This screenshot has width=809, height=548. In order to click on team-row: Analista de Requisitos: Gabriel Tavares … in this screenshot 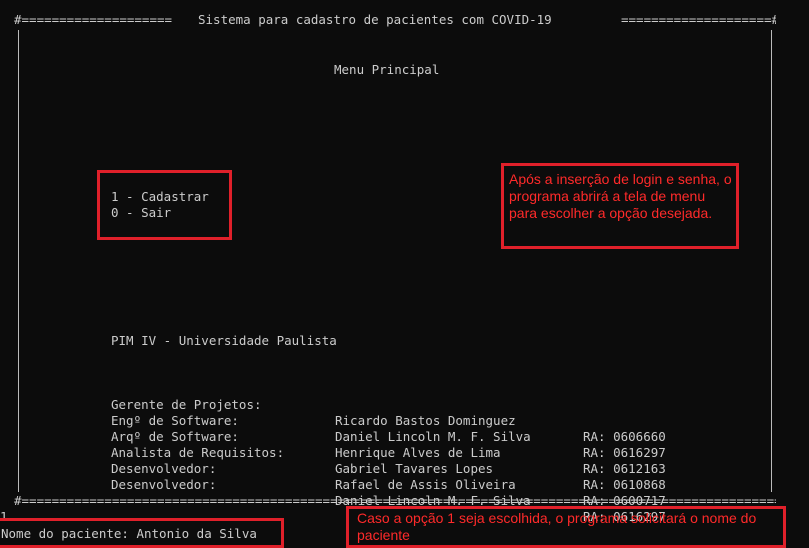, I will do `click(388, 460)`.